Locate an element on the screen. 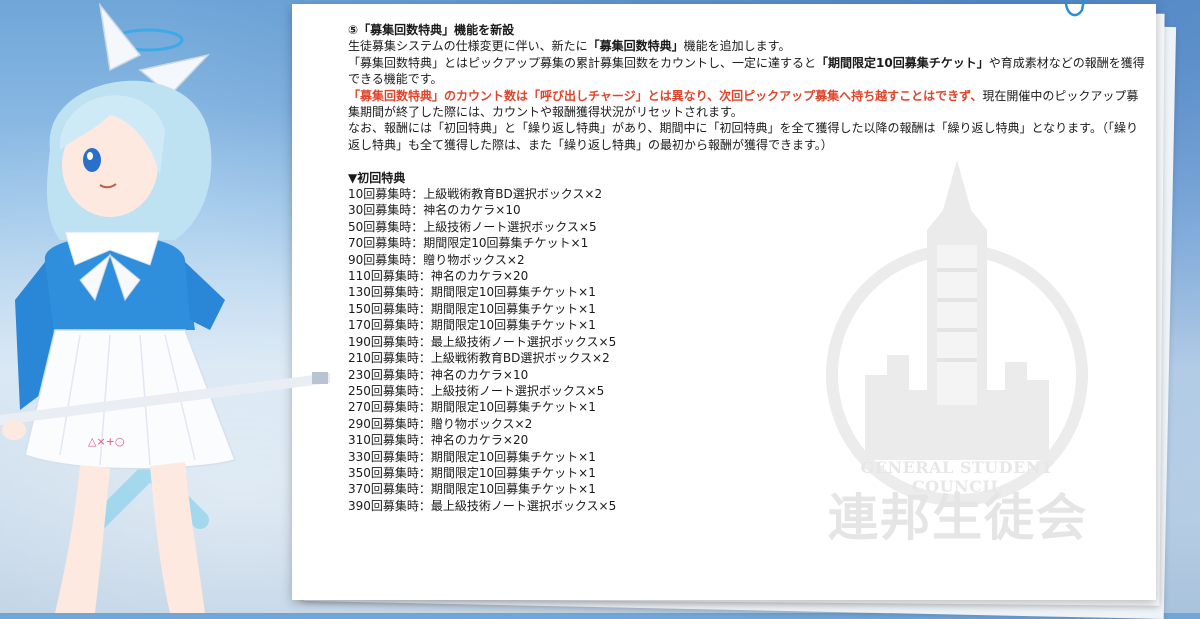  reward-item: 90回募集時：贈り物ボックス×2 is located at coordinates (436, 259).